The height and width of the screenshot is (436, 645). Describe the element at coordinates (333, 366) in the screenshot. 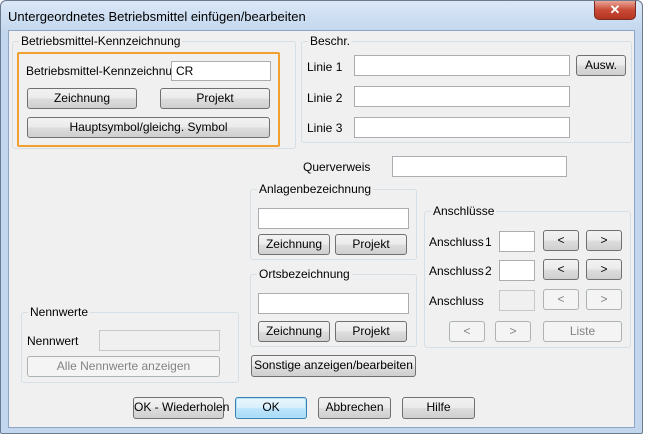

I see `sonstige-button: Sonstige anzeigen/bearbeiten` at that location.